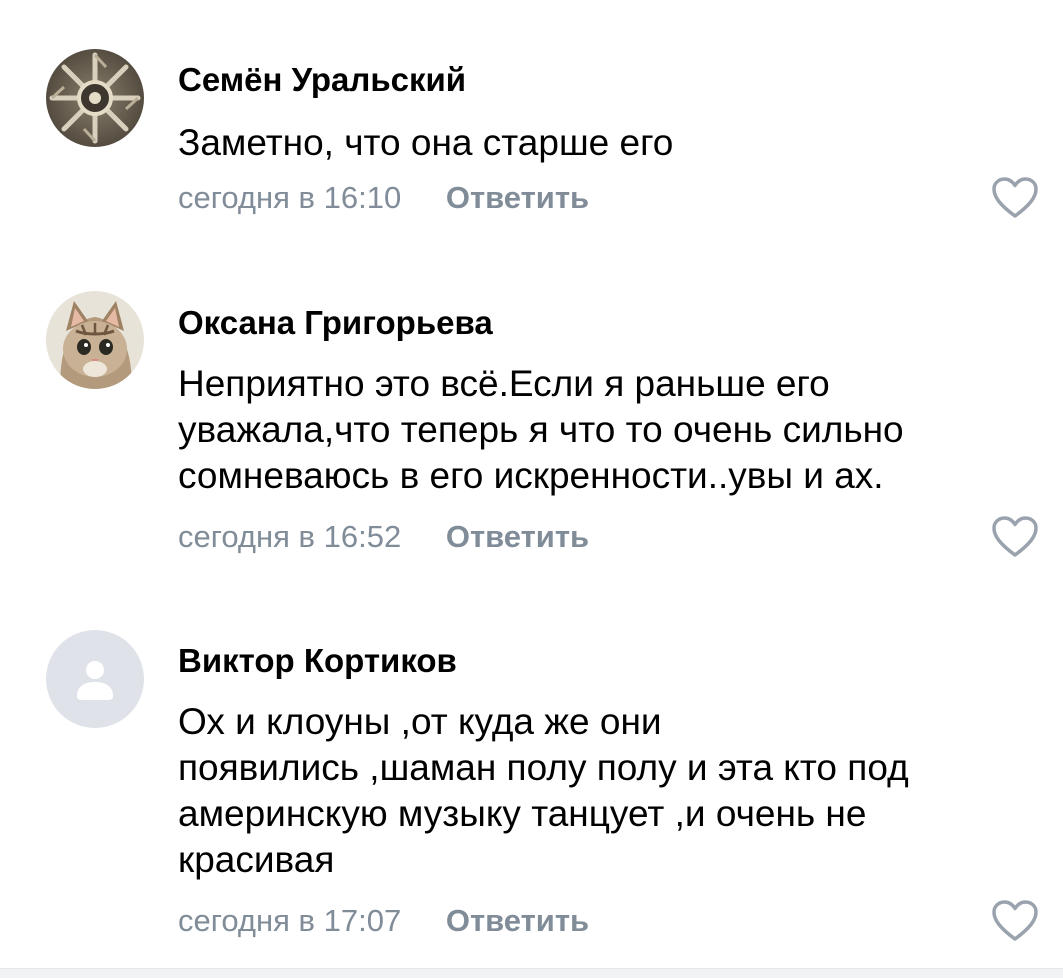 This screenshot has height=978, width=1063. I want to click on comment-author: Оксана Григорьева, so click(335, 323).